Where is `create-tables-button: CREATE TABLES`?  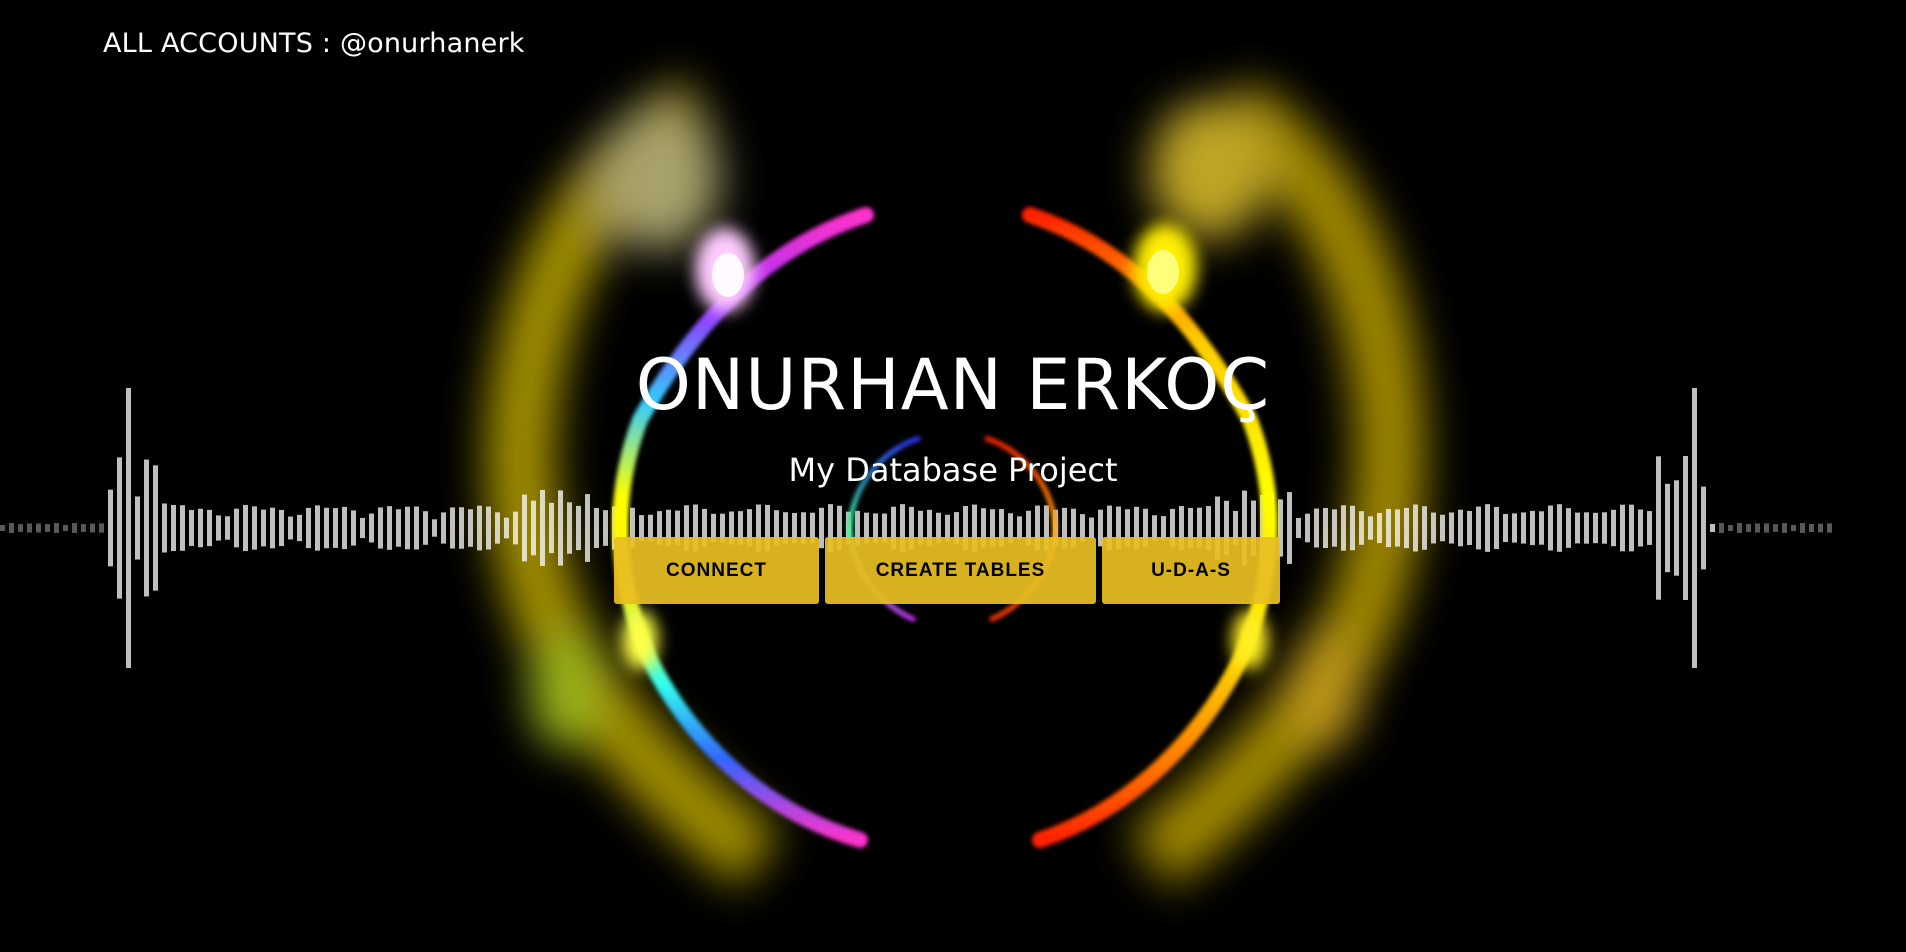 create-tables-button: CREATE TABLES is located at coordinates (960, 570).